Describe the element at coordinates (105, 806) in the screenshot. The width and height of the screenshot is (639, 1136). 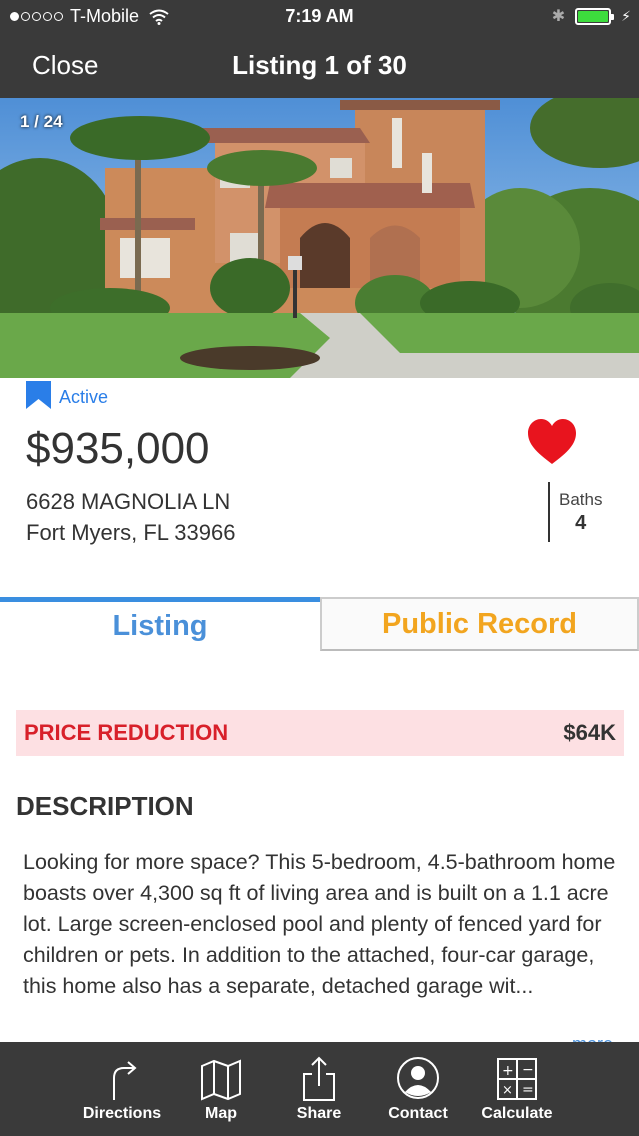
I see `description-heading: DESCRIPTION` at that location.